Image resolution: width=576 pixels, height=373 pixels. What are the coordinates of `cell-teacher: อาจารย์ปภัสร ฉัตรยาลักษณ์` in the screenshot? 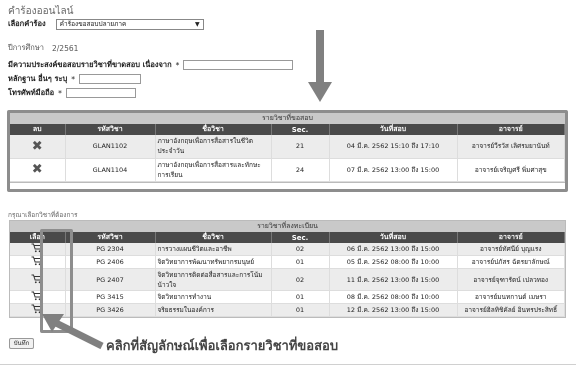 It's located at (511, 262).